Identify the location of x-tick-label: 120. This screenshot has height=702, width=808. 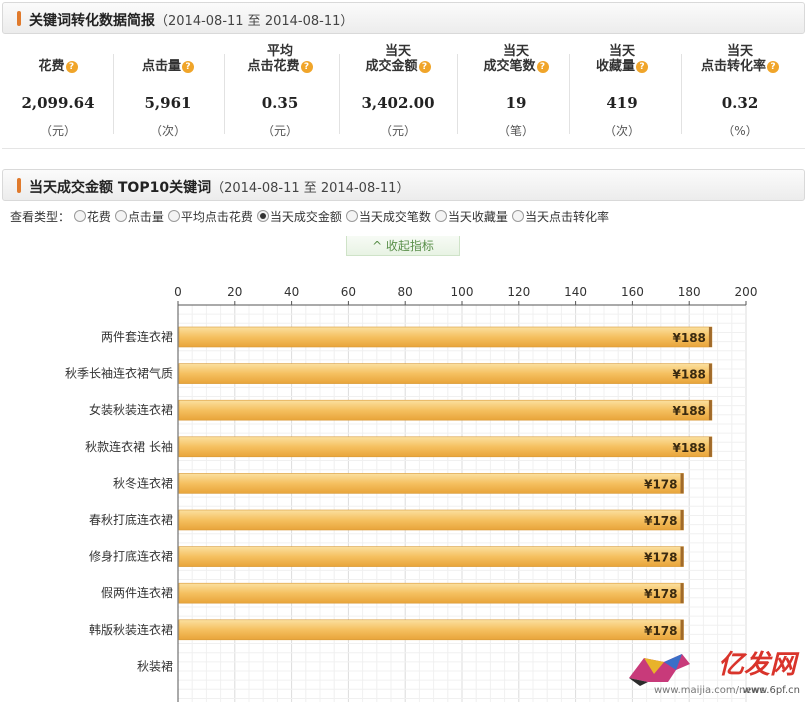
(518, 292).